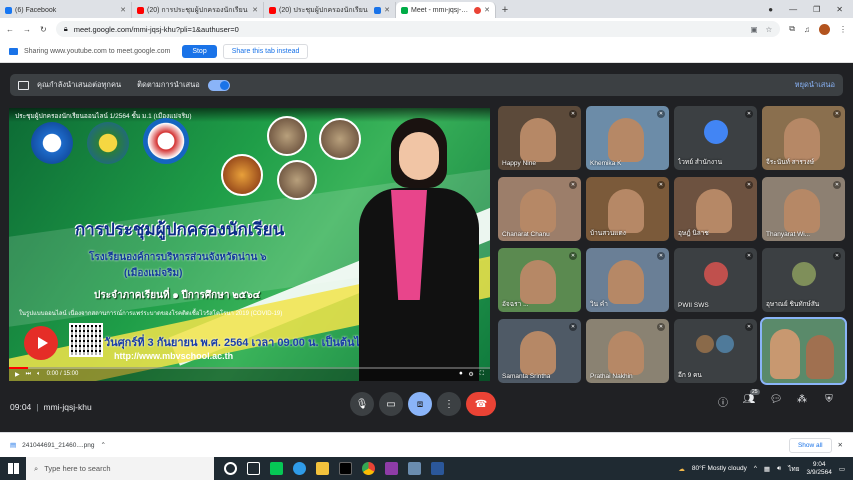 The height and width of the screenshot is (480, 853). What do you see at coordinates (839, 9) in the screenshot?
I see `close-window-button: ✕` at bounding box center [839, 9].